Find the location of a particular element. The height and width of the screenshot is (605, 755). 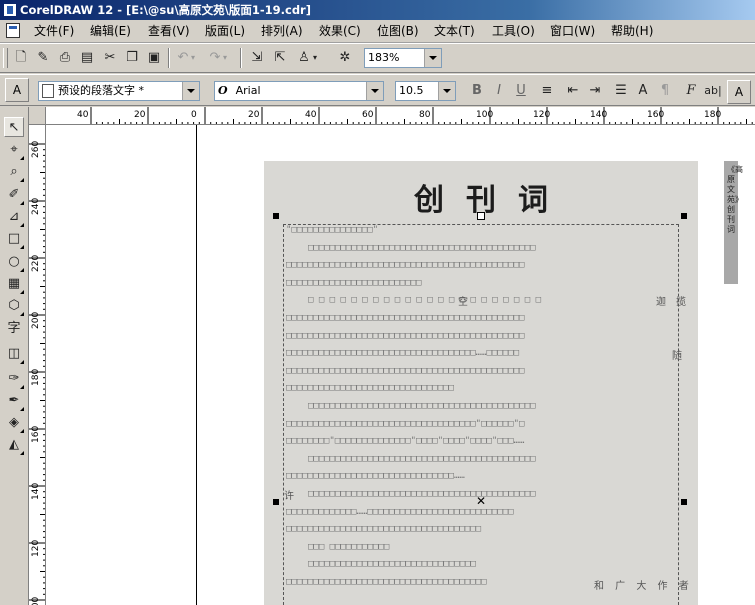

rectangle-tool-icon: □ is located at coordinates (14, 239).